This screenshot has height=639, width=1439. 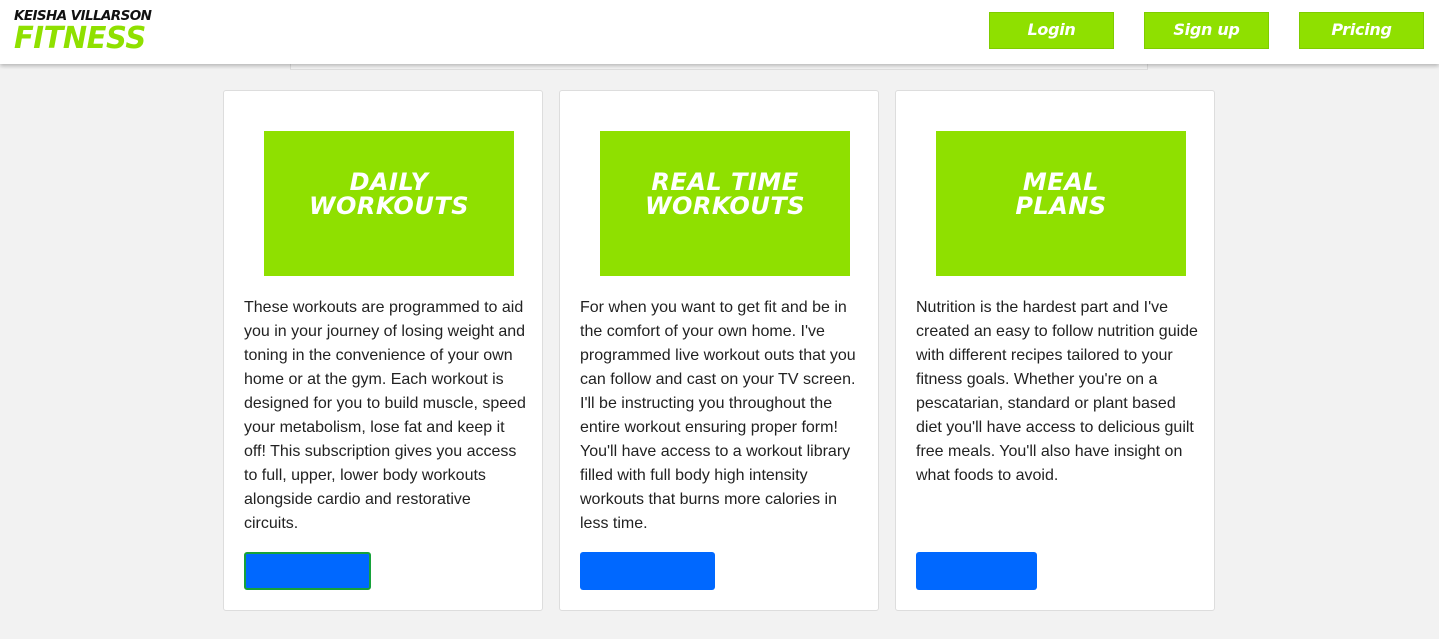 What do you see at coordinates (647, 571) in the screenshot?
I see `real-time-workouts-button` at bounding box center [647, 571].